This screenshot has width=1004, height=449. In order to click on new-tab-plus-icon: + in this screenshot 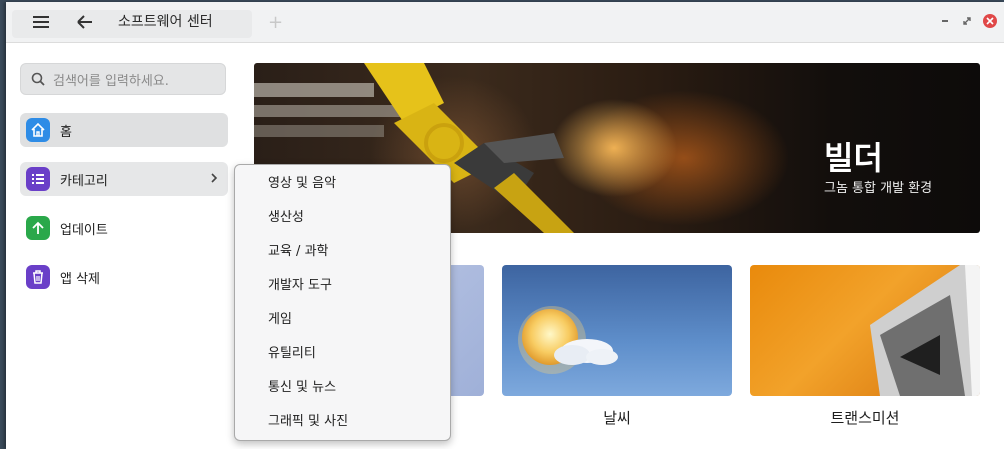, I will do `click(276, 22)`.